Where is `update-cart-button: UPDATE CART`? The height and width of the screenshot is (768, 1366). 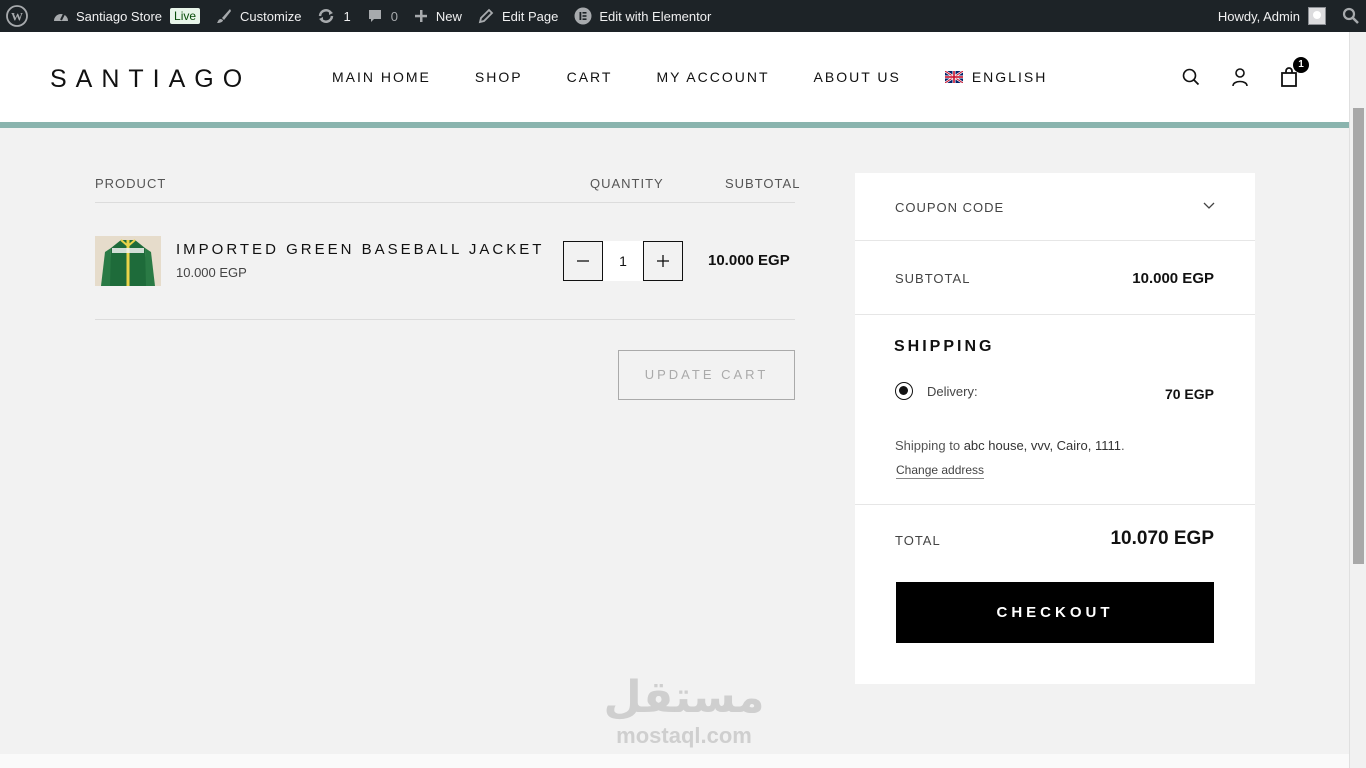
update-cart-button: UPDATE CART is located at coordinates (706, 375).